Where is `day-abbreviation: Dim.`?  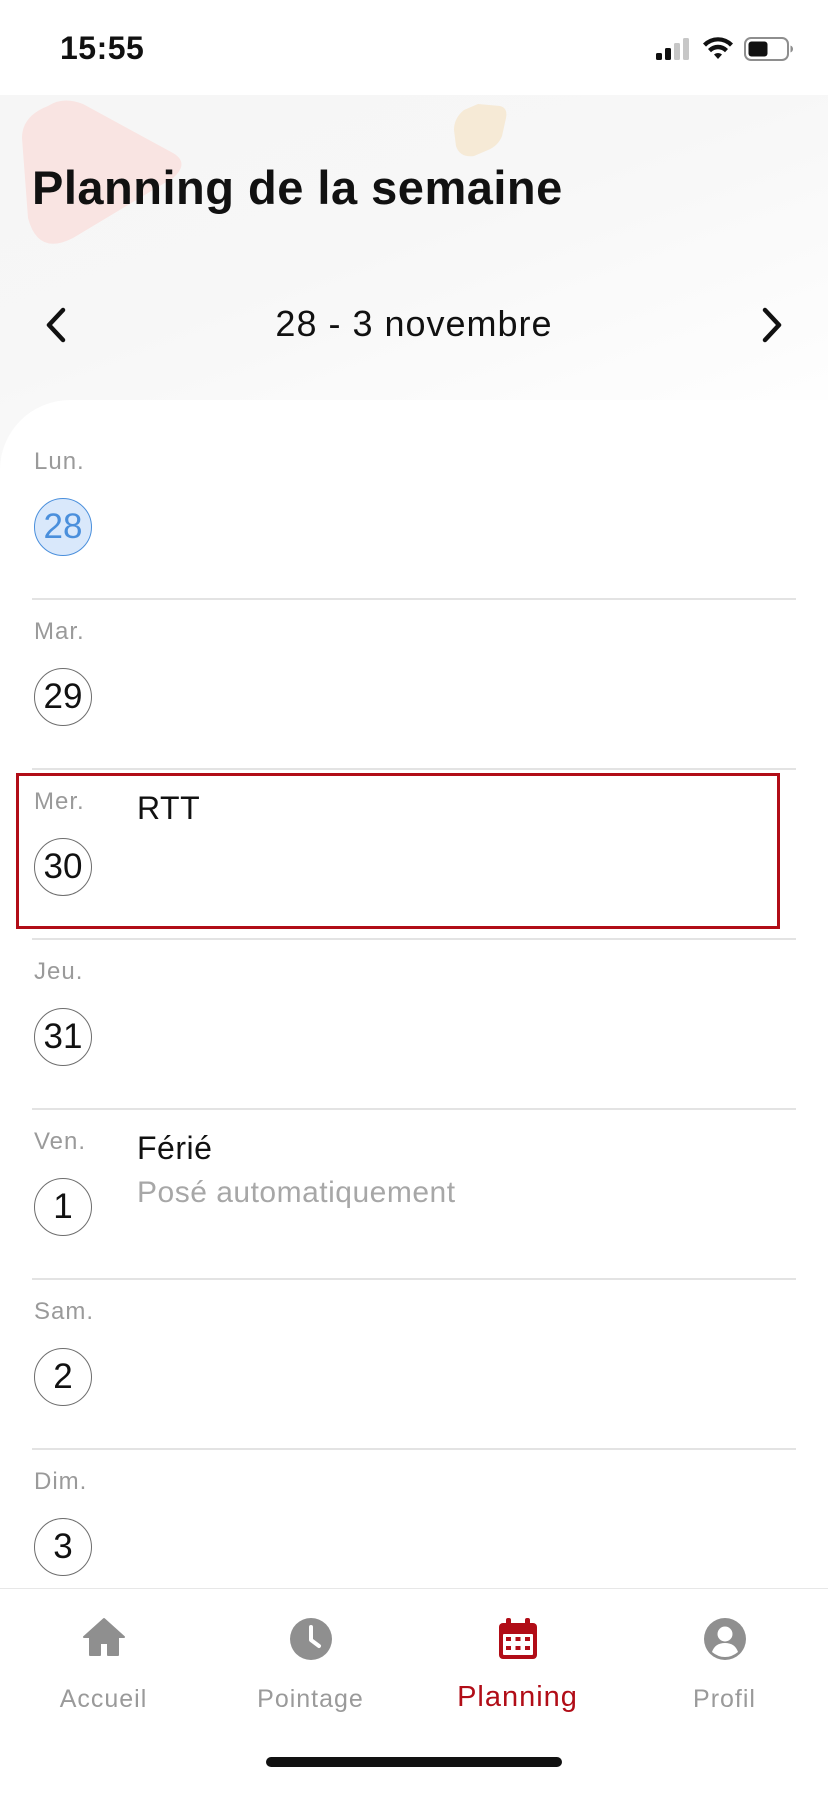 day-abbreviation: Dim. is located at coordinates (61, 1481).